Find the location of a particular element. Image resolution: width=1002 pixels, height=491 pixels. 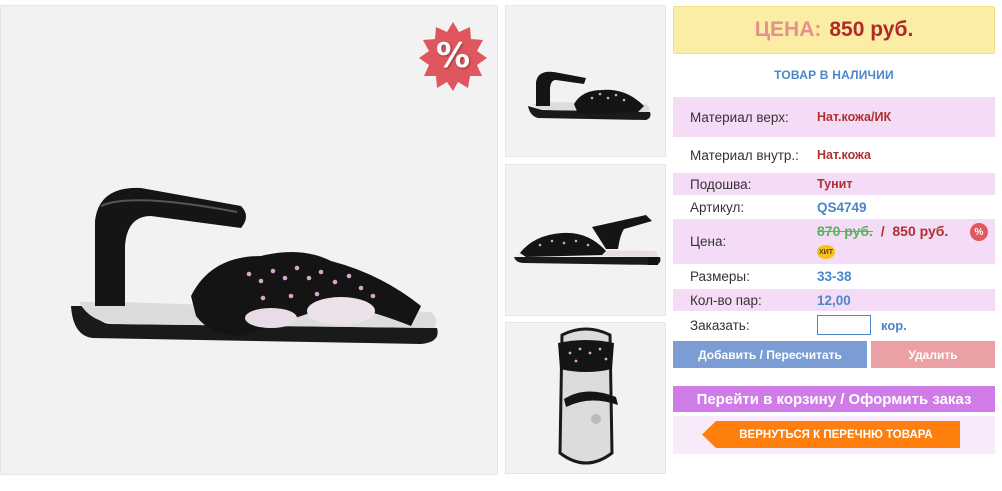

spec-value: Нат.кожа is located at coordinates (844, 155).